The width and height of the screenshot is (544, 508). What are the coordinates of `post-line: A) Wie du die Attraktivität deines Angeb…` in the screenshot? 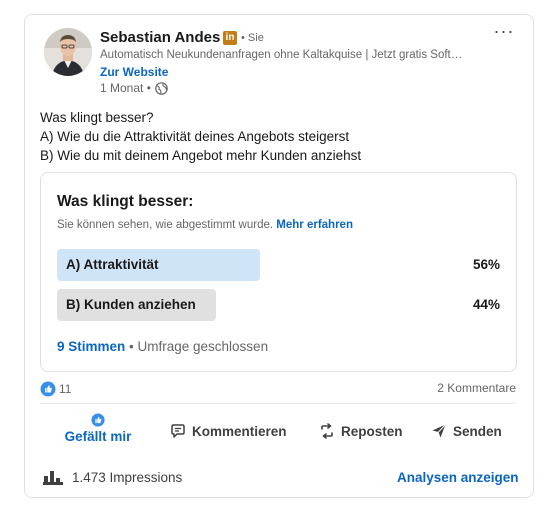 It's located at (195, 136).